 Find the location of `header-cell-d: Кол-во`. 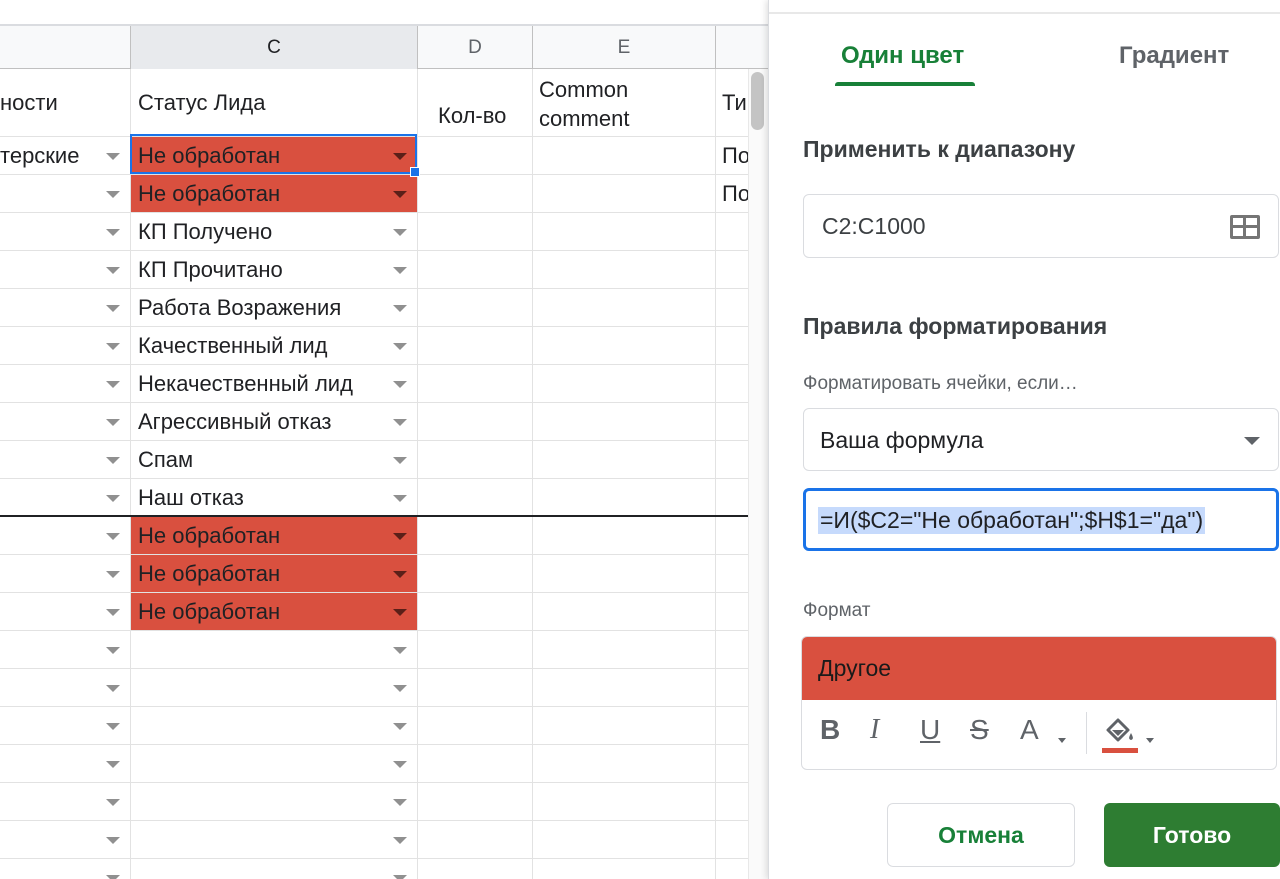

header-cell-d: Кол-во is located at coordinates (475, 102).